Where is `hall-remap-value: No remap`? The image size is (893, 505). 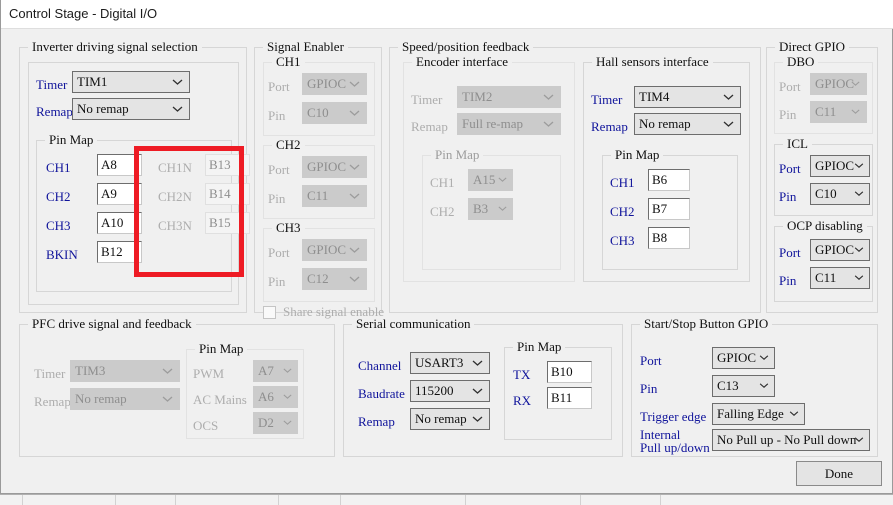
hall-remap-value: No remap is located at coordinates (665, 123).